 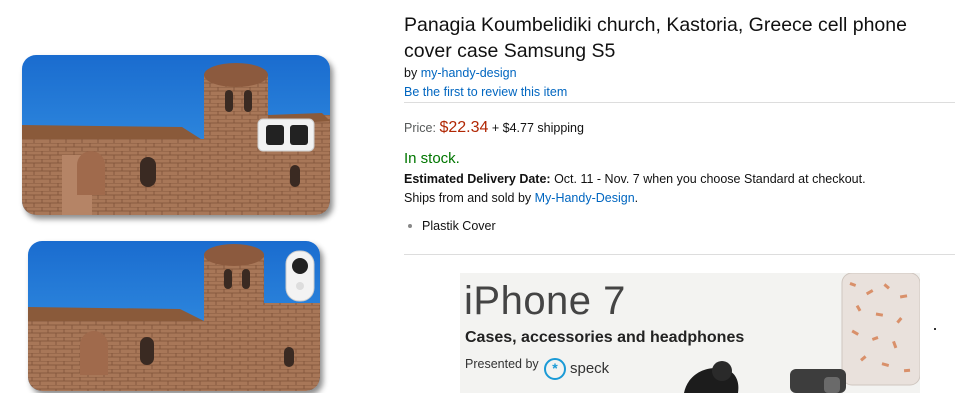 I want to click on feature-bullets: Plastik Cover, so click(x=450, y=226).